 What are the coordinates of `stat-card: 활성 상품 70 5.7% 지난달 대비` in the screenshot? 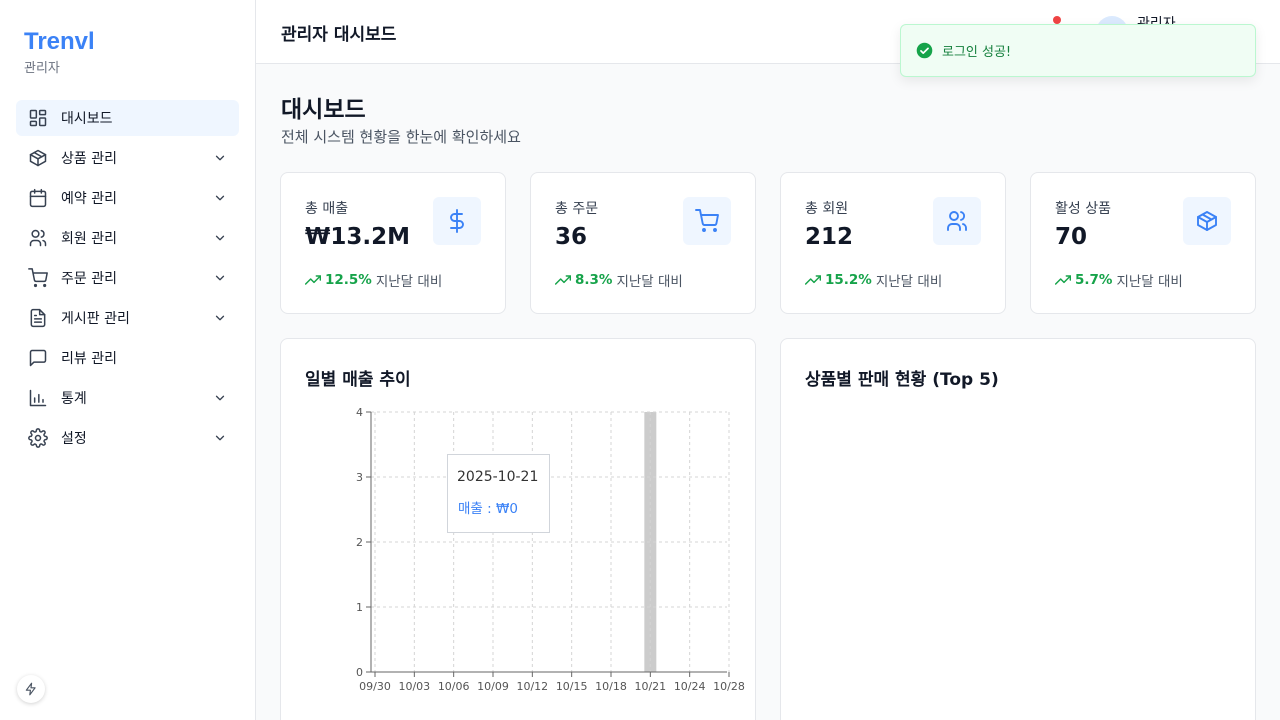 It's located at (1143, 243).